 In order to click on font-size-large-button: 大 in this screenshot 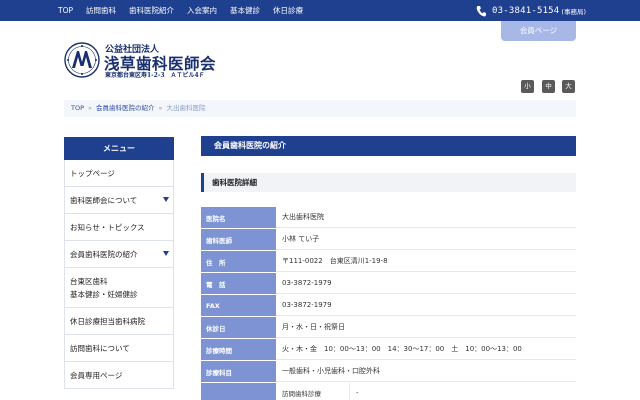, I will do `click(568, 86)`.